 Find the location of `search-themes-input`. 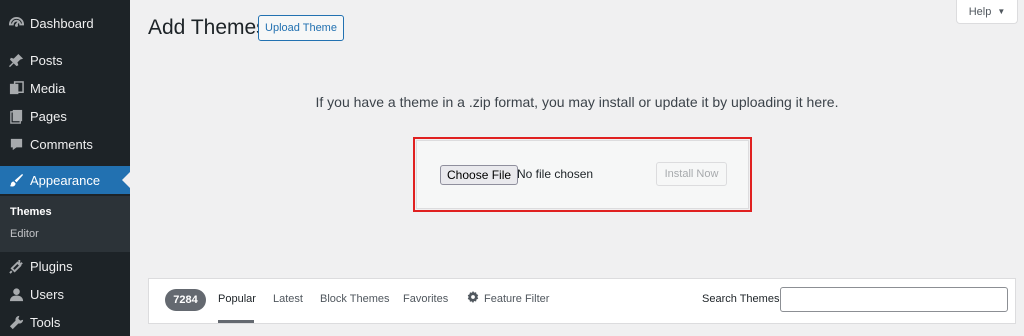

search-themes-input is located at coordinates (894, 299).